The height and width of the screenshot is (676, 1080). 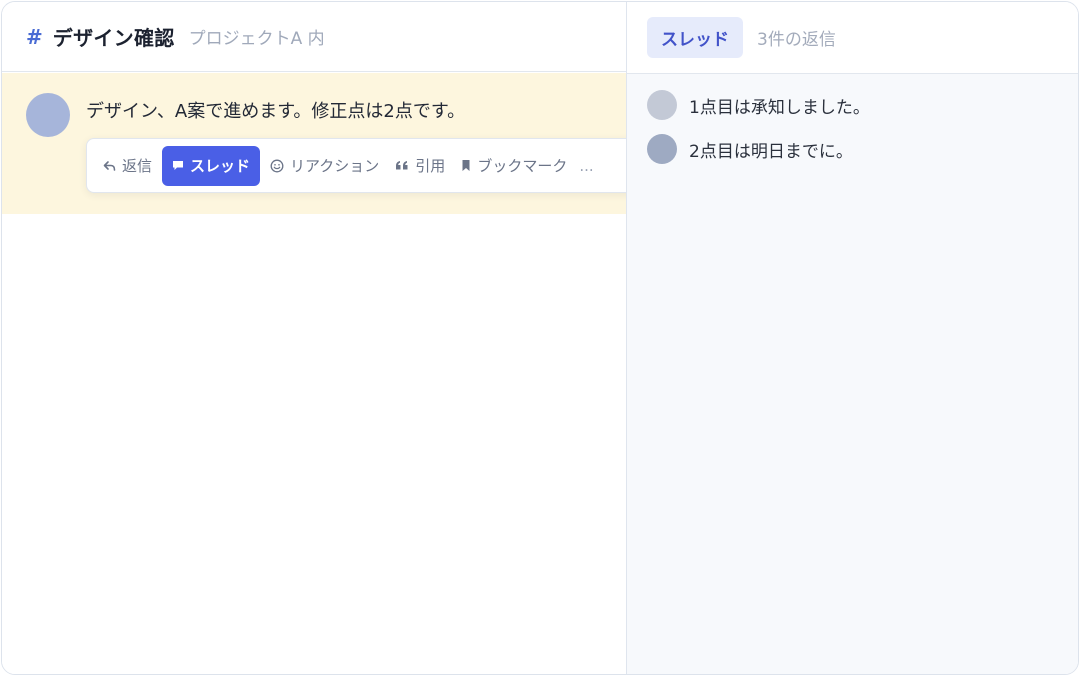 What do you see at coordinates (466, 165) in the screenshot?
I see `bookmark-icon` at bounding box center [466, 165].